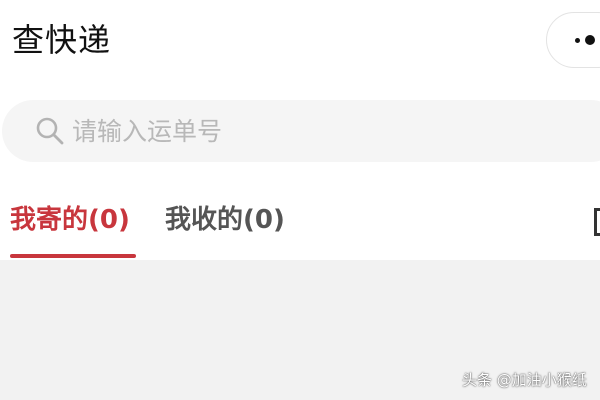 This screenshot has height=400, width=600. I want to click on watermark-text: 头条 @加油小猴纸, so click(524, 380).